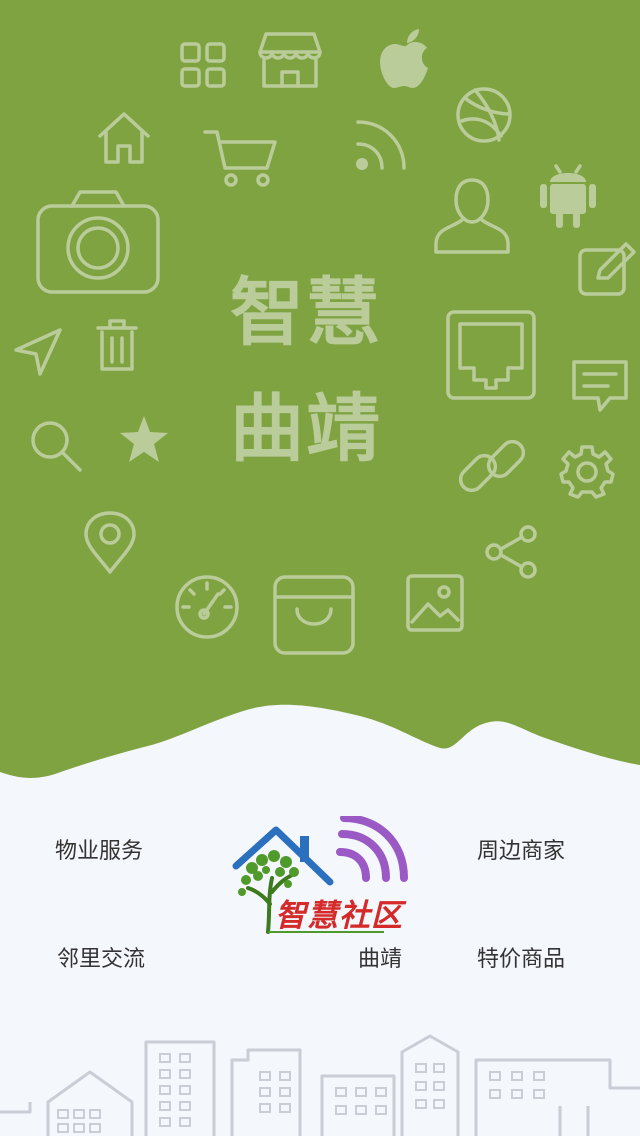 This screenshot has width=640, height=1136. I want to click on gear-icon, so click(587, 471).